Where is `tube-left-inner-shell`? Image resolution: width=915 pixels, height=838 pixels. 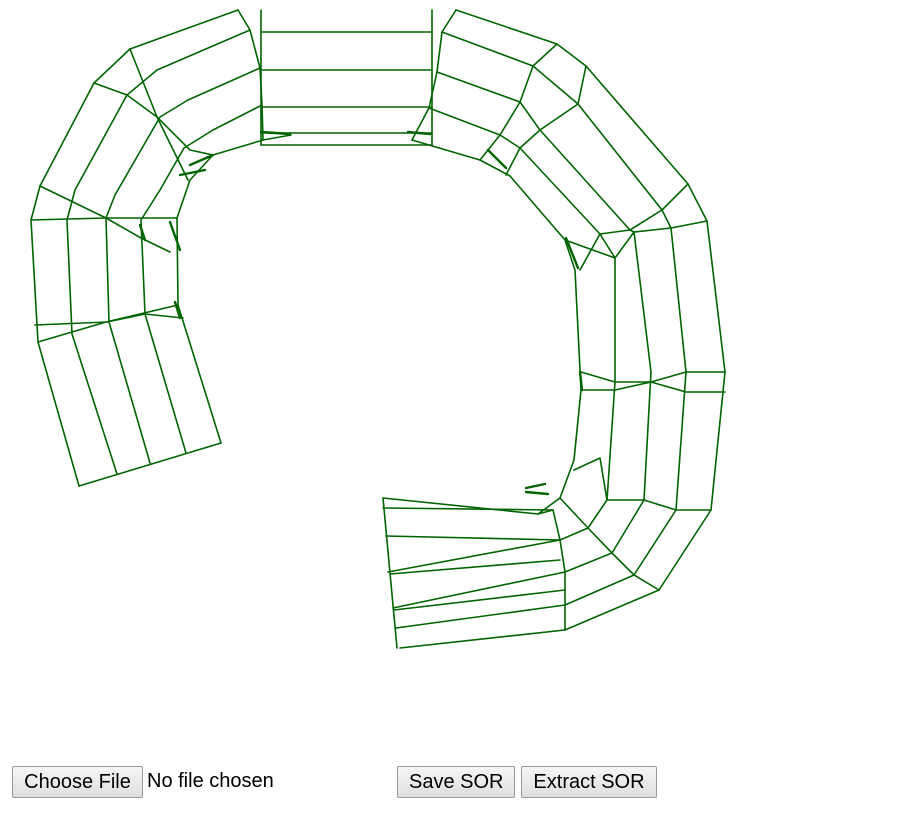 tube-left-inner-shell is located at coordinates (234, 289).